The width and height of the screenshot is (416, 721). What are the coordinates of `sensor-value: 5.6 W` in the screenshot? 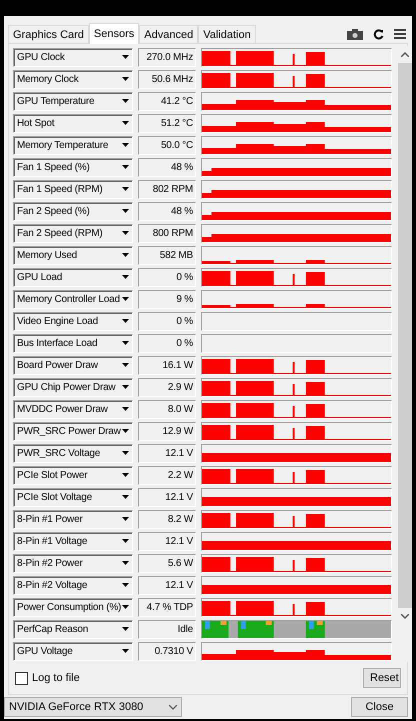 It's located at (167, 563).